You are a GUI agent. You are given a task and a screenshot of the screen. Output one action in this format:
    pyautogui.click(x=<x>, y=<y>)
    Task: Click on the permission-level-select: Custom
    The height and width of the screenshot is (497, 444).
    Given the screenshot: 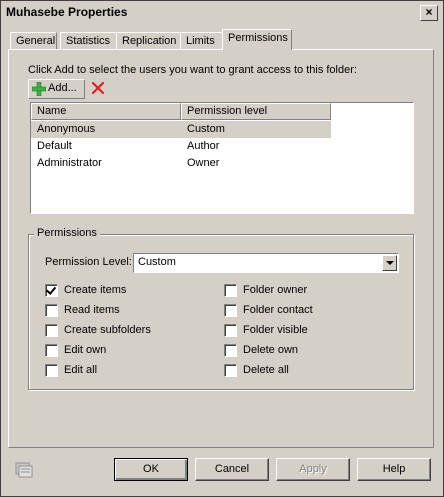 What is the action you would take?
    pyautogui.click(x=266, y=263)
    